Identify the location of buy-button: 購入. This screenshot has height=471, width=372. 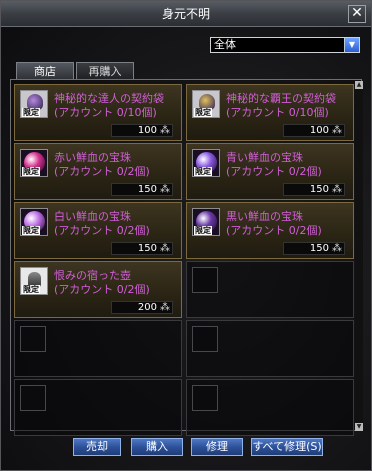
(157, 447).